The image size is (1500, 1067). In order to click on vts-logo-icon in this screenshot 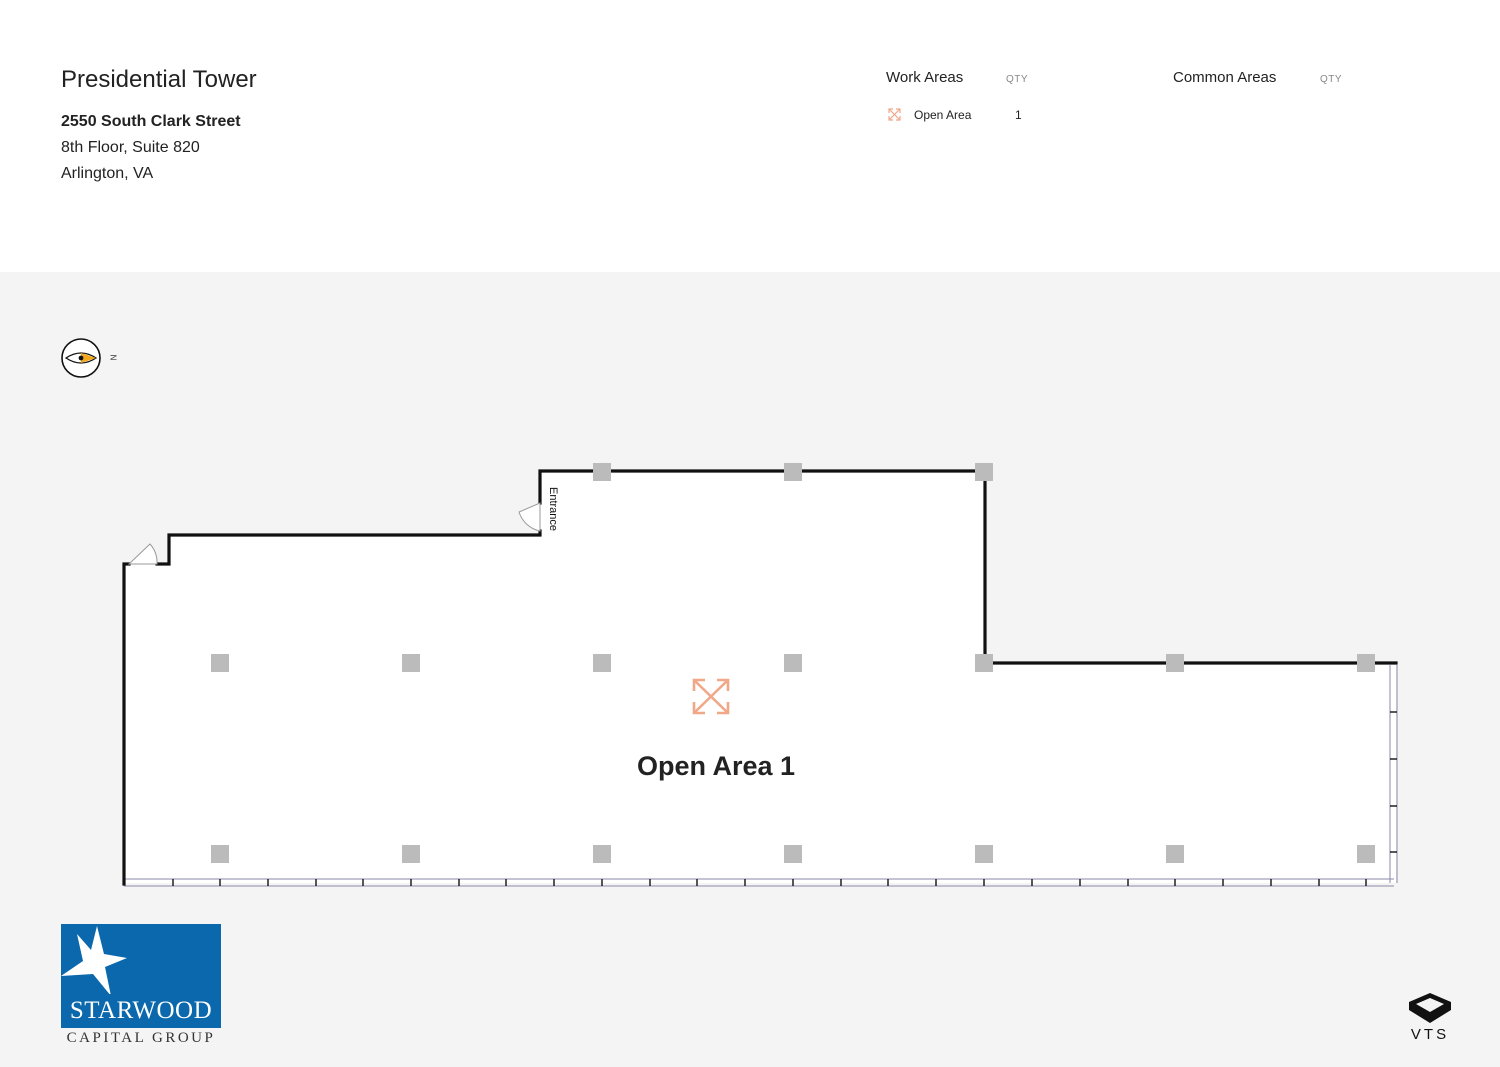, I will do `click(1430, 1008)`.